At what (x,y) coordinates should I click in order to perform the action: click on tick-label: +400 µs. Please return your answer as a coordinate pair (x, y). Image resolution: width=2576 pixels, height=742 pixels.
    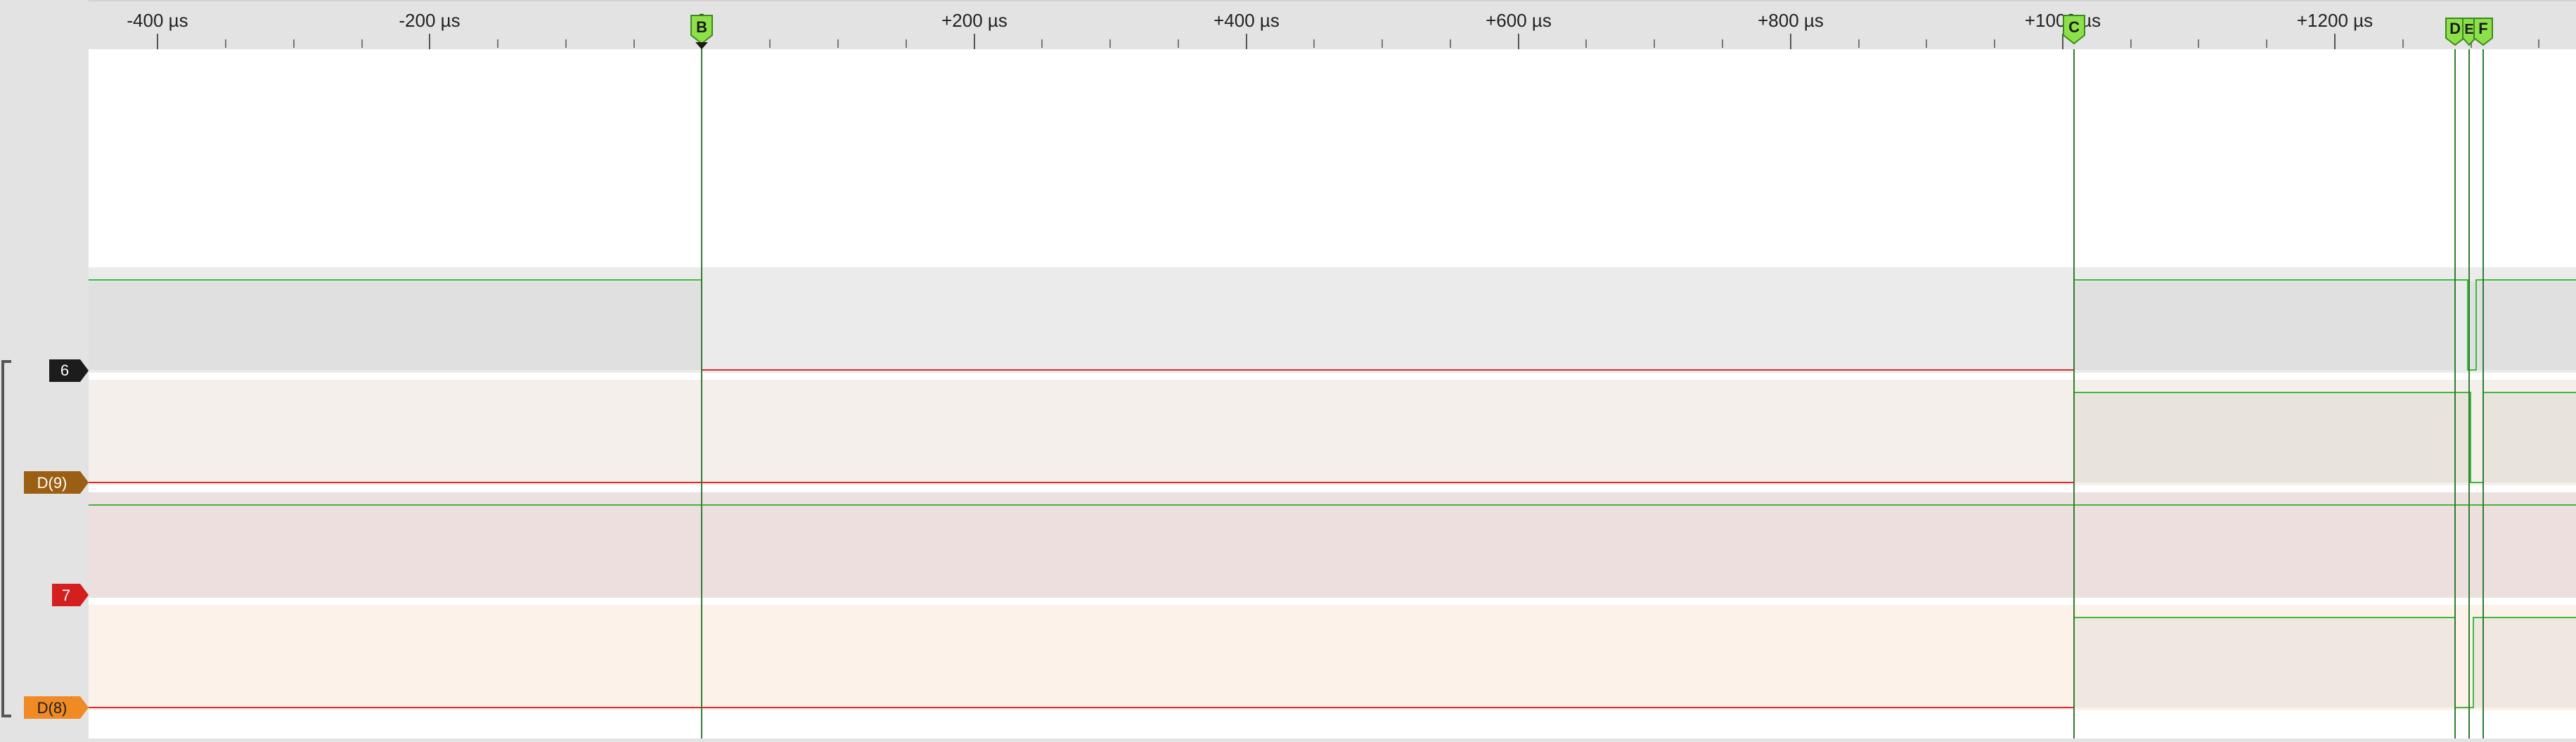
    Looking at the image, I should click on (1246, 21).